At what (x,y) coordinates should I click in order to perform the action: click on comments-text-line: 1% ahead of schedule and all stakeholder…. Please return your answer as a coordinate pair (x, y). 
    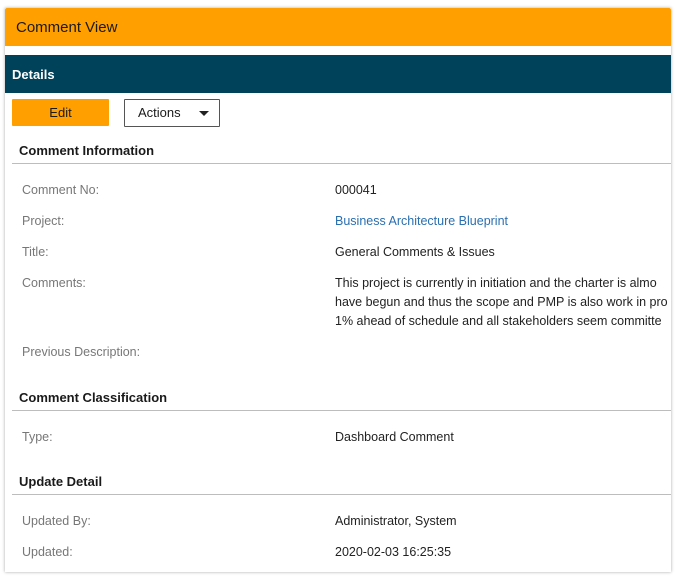
    Looking at the image, I should click on (498, 321).